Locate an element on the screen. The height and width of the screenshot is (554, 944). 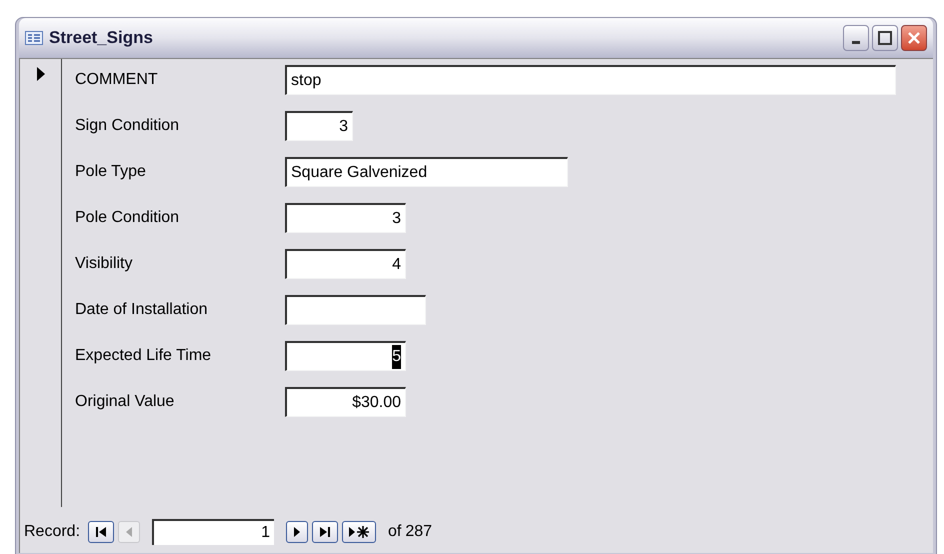
field-value: $30.00 is located at coordinates (376, 402).